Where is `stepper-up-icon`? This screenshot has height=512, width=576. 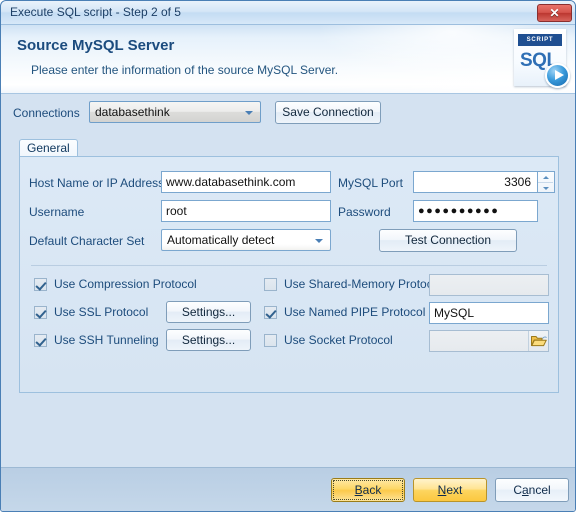 stepper-up-icon is located at coordinates (545, 177).